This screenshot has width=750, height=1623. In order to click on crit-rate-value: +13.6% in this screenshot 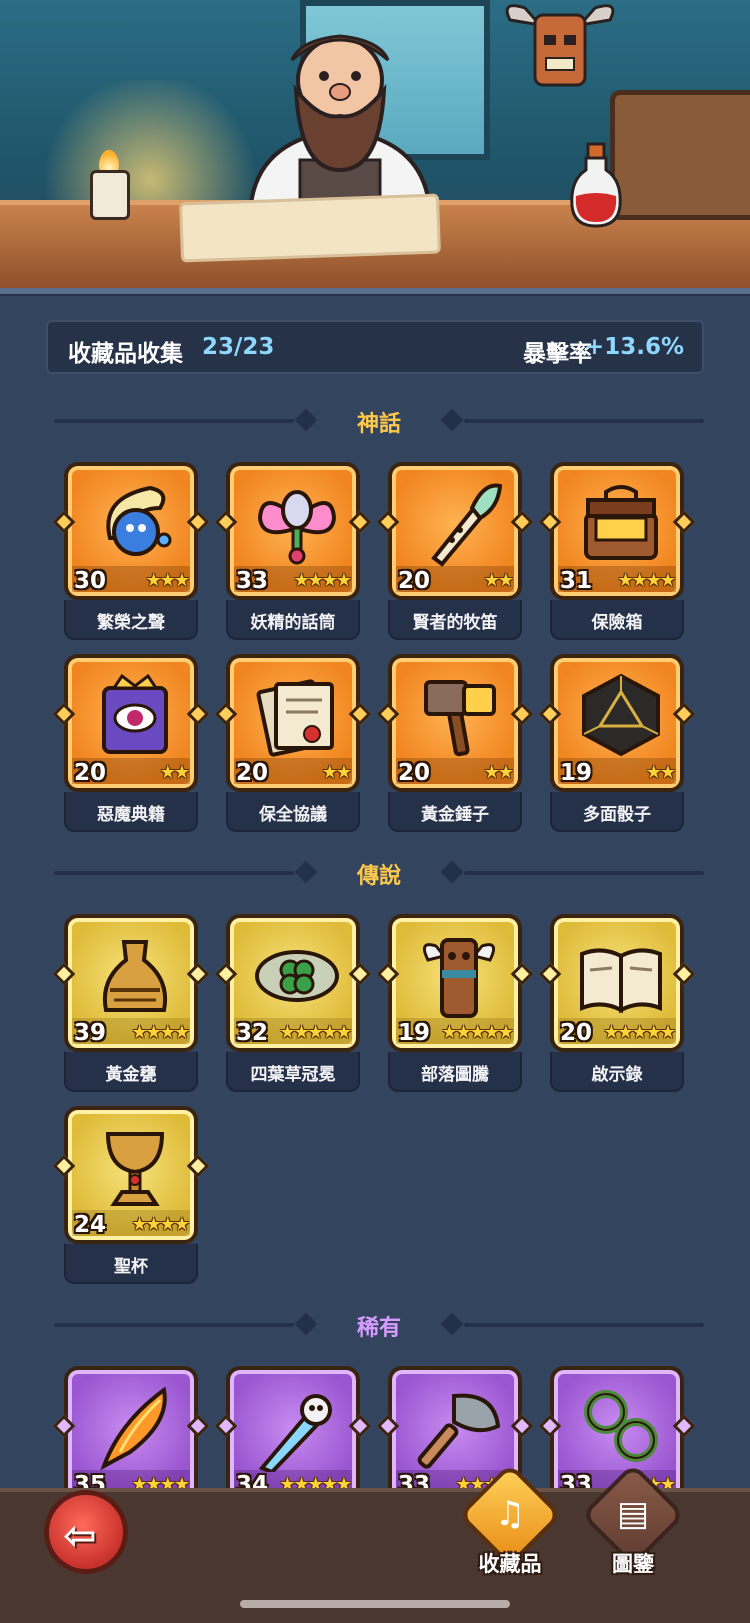, I will do `click(634, 347)`.